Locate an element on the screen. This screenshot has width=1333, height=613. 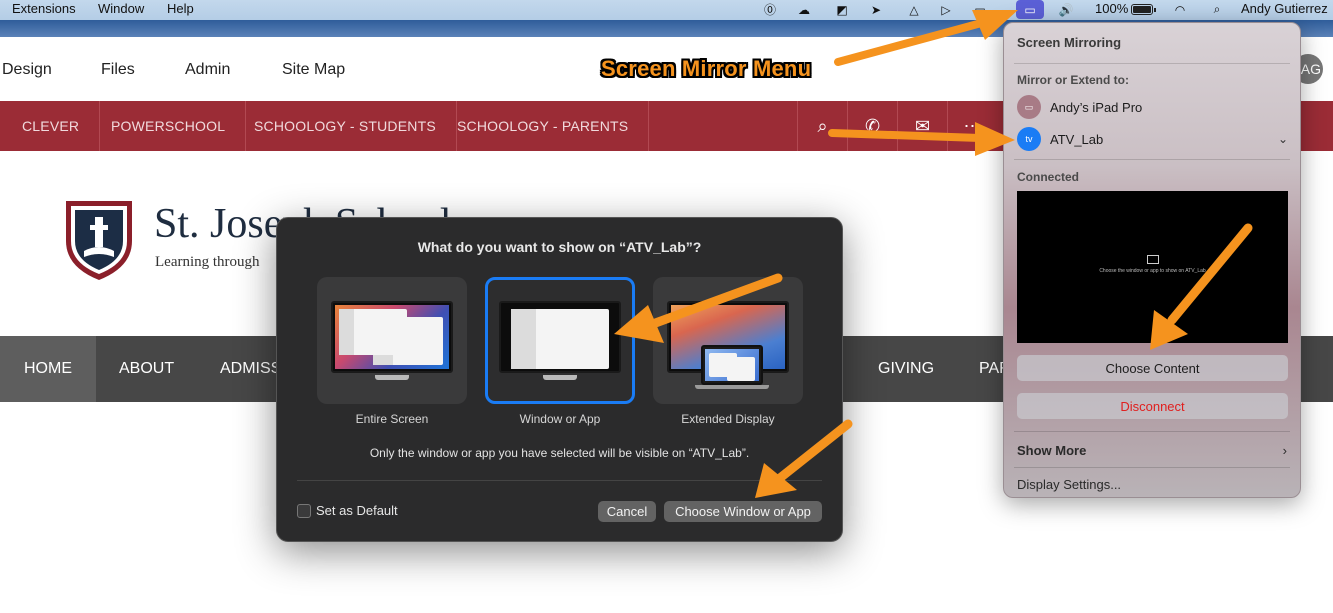
option-entire-screen-label: Entire Screen is located at coordinates (392, 419).